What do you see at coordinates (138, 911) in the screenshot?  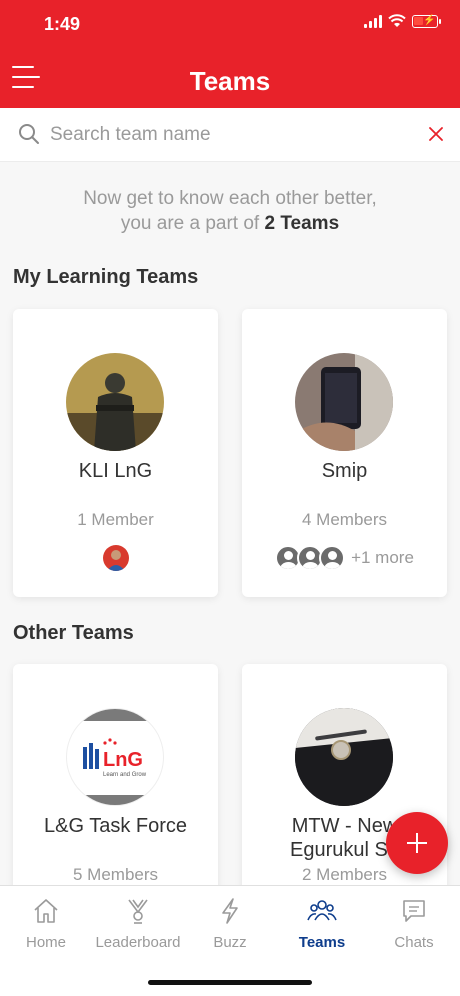 I see `trophy-icon` at bounding box center [138, 911].